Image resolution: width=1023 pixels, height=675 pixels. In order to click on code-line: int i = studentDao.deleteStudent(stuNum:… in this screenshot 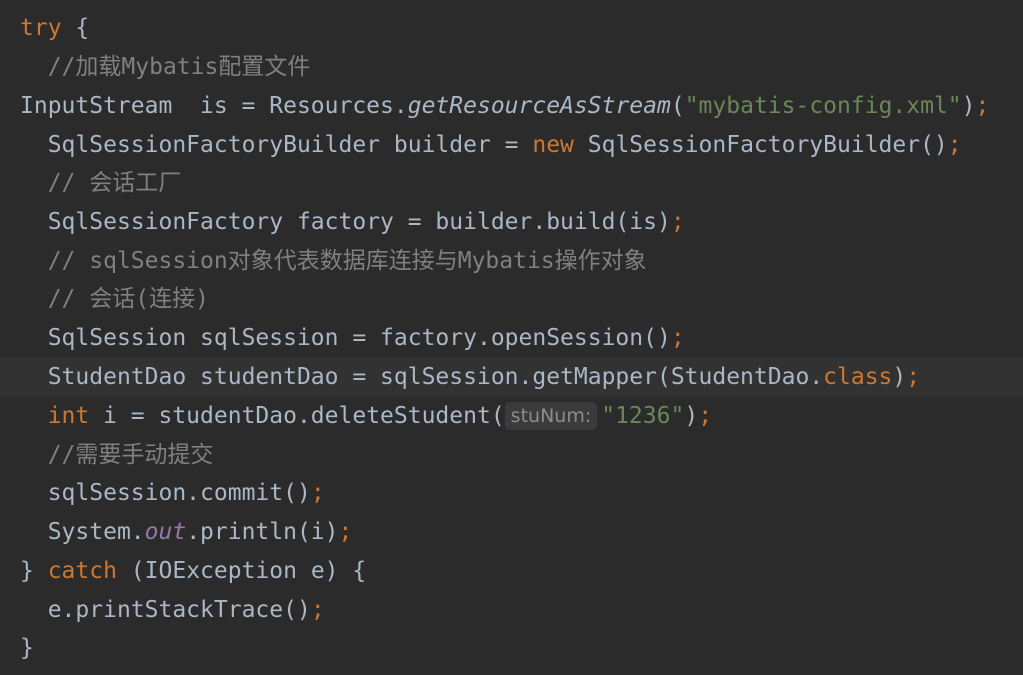, I will do `click(511, 416)`.